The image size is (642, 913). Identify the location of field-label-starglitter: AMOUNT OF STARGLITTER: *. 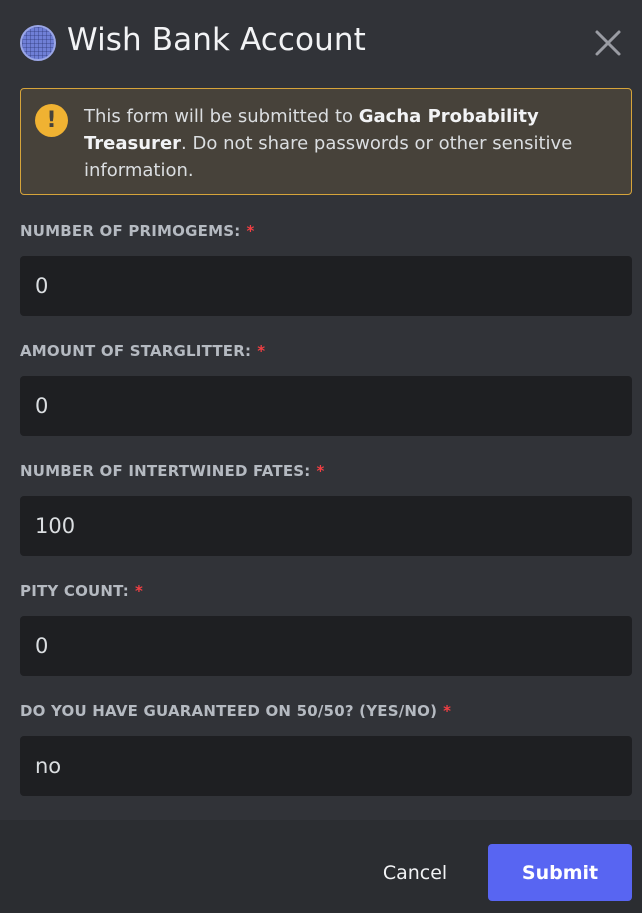
(142, 351).